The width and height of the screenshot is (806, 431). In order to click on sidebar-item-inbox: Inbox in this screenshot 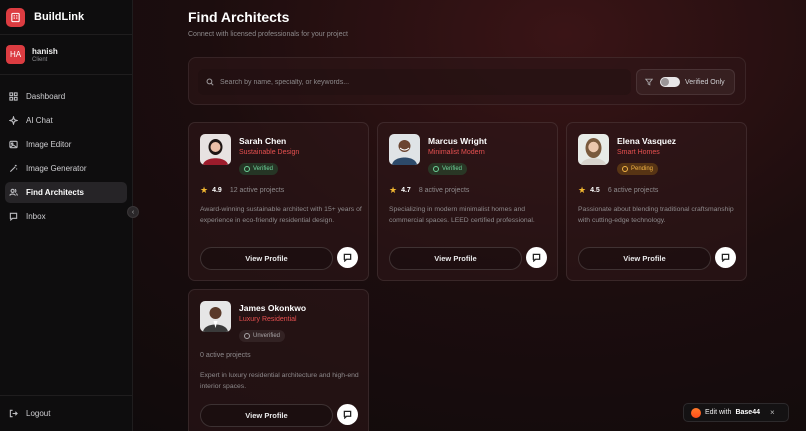, I will do `click(66, 216)`.